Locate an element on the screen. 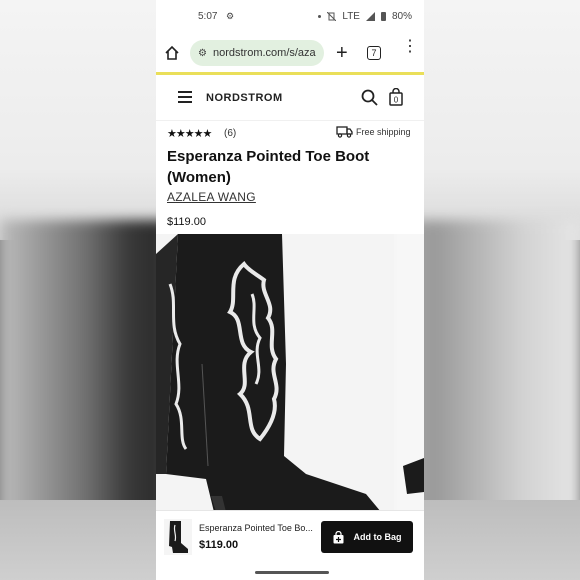 This screenshot has width=580, height=580. rating-stars: ★★★★★ is located at coordinates (189, 133).